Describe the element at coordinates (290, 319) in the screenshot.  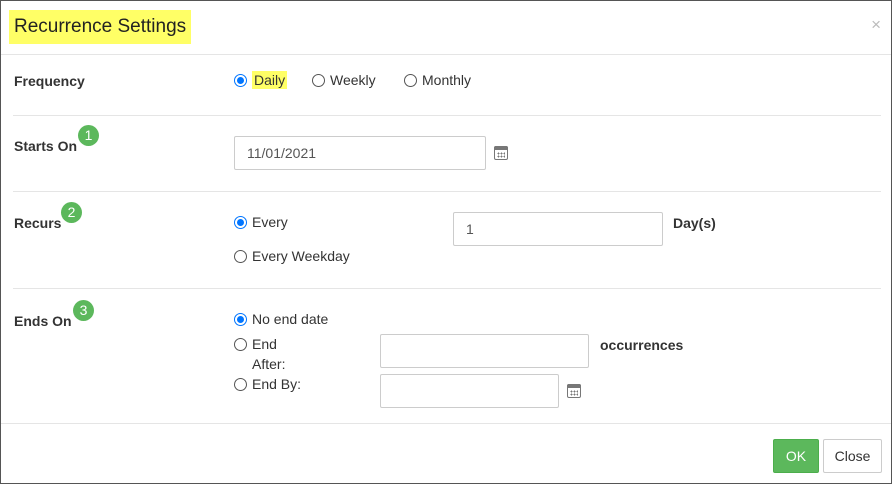
I see `ends-no-end-label: No end date` at that location.